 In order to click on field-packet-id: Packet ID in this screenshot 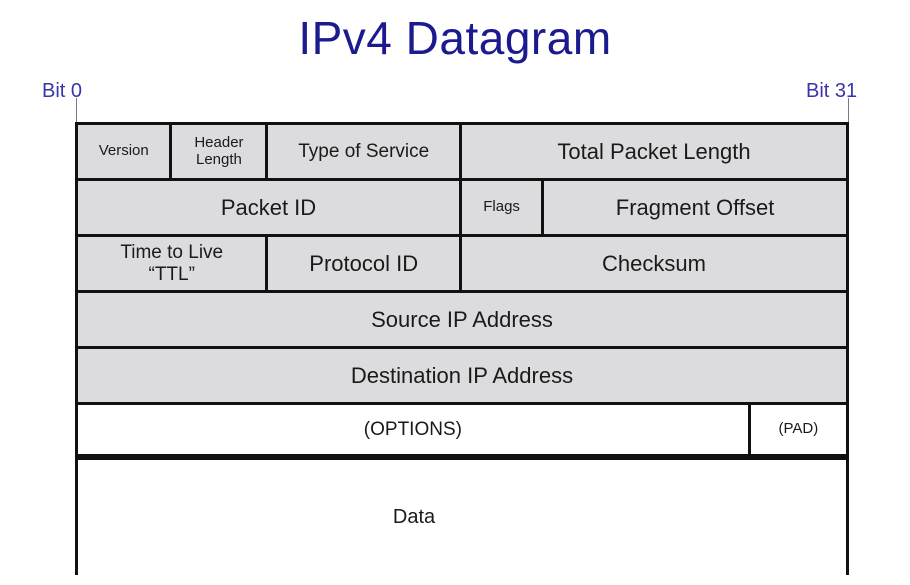, I will do `click(270, 207)`.